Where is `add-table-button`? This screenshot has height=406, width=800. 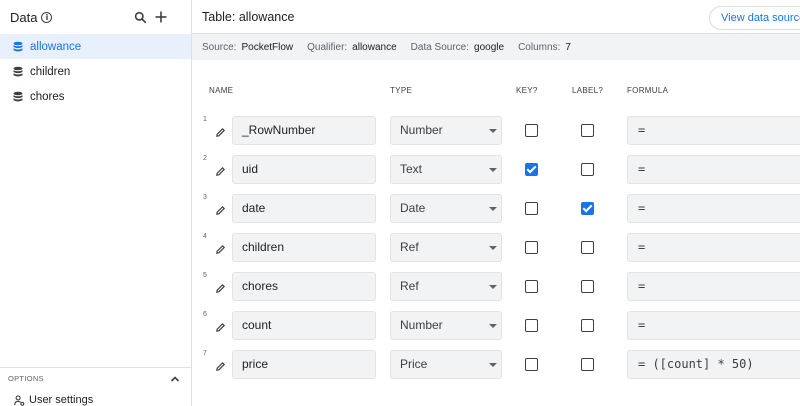 add-table-button is located at coordinates (161, 17).